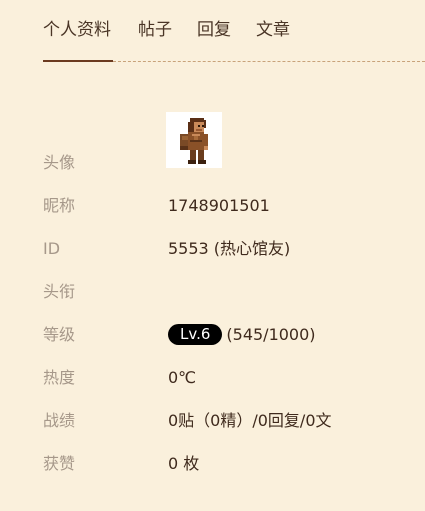  Describe the element at coordinates (59, 463) in the screenshot. I see `likes-label: 获赞` at that location.